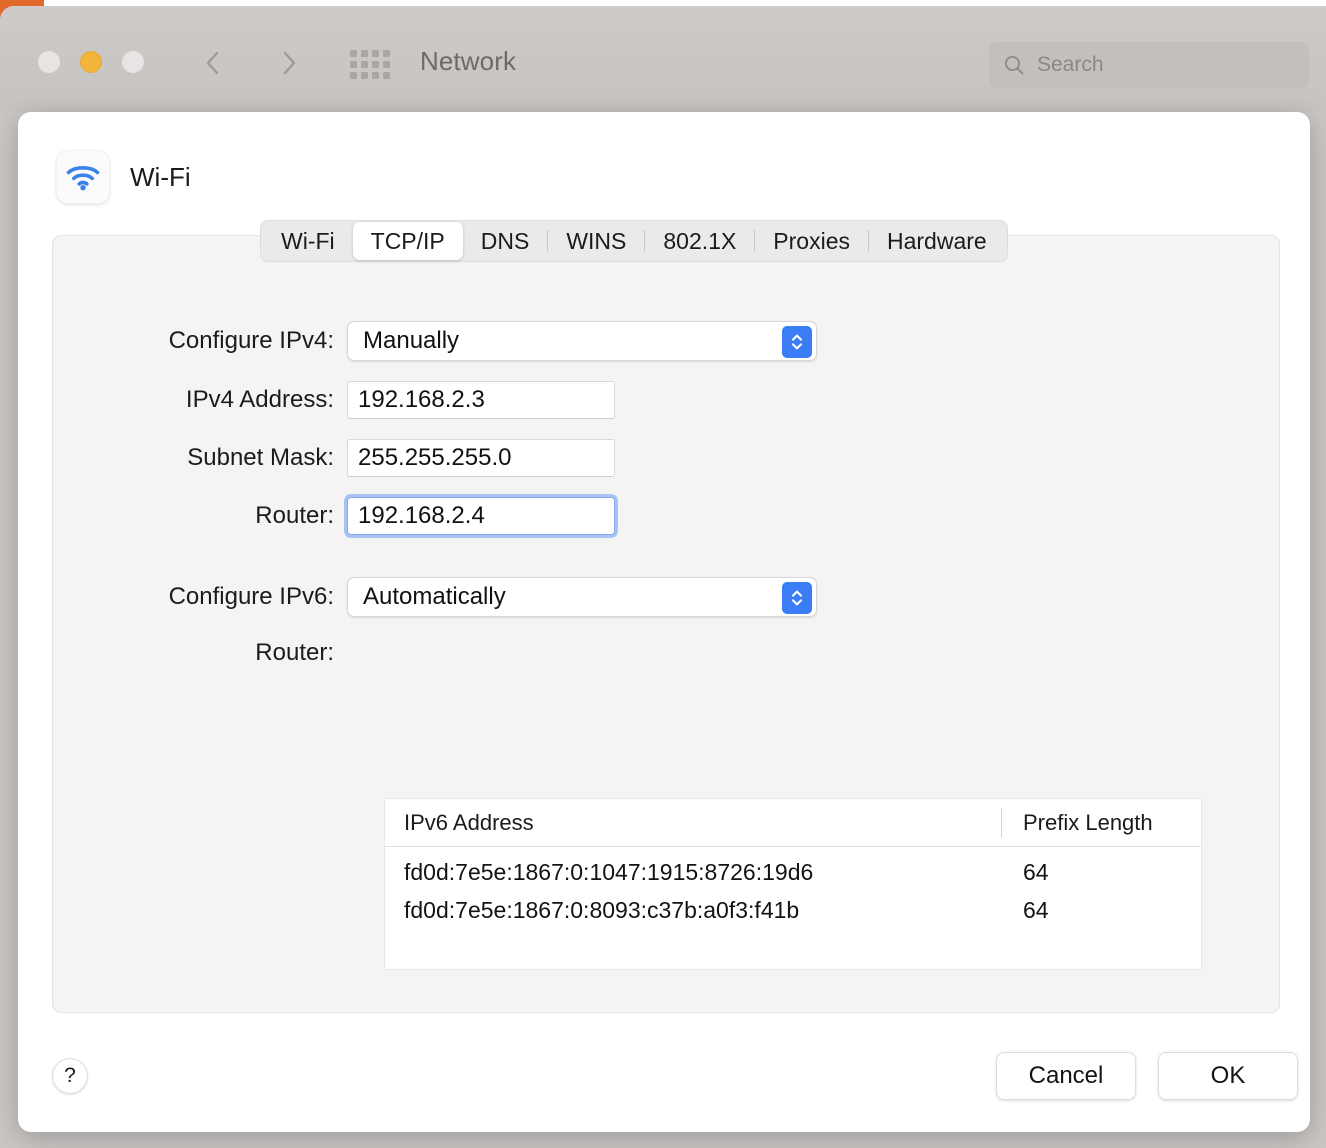 Image resolution: width=1326 pixels, height=1148 pixels. What do you see at coordinates (160, 176) in the screenshot?
I see `service-name-label: Wi-Fi` at bounding box center [160, 176].